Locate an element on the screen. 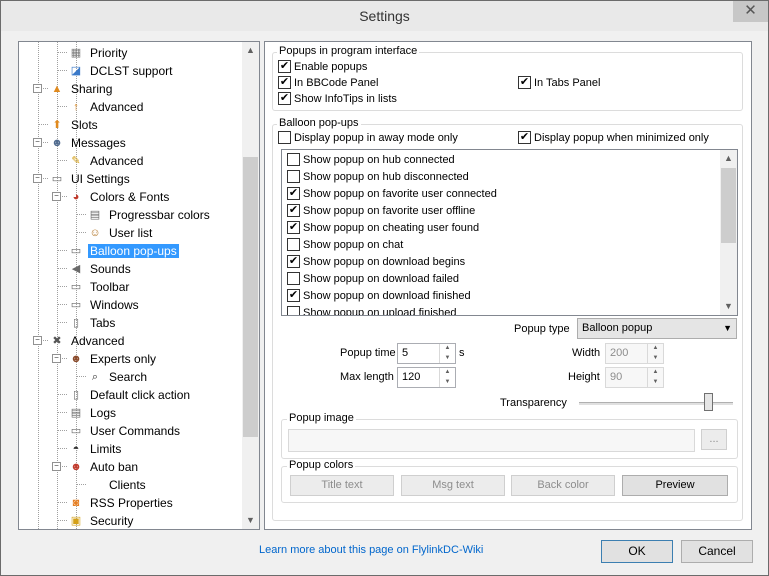  tree-item-label: DCLST support is located at coordinates (131, 70).